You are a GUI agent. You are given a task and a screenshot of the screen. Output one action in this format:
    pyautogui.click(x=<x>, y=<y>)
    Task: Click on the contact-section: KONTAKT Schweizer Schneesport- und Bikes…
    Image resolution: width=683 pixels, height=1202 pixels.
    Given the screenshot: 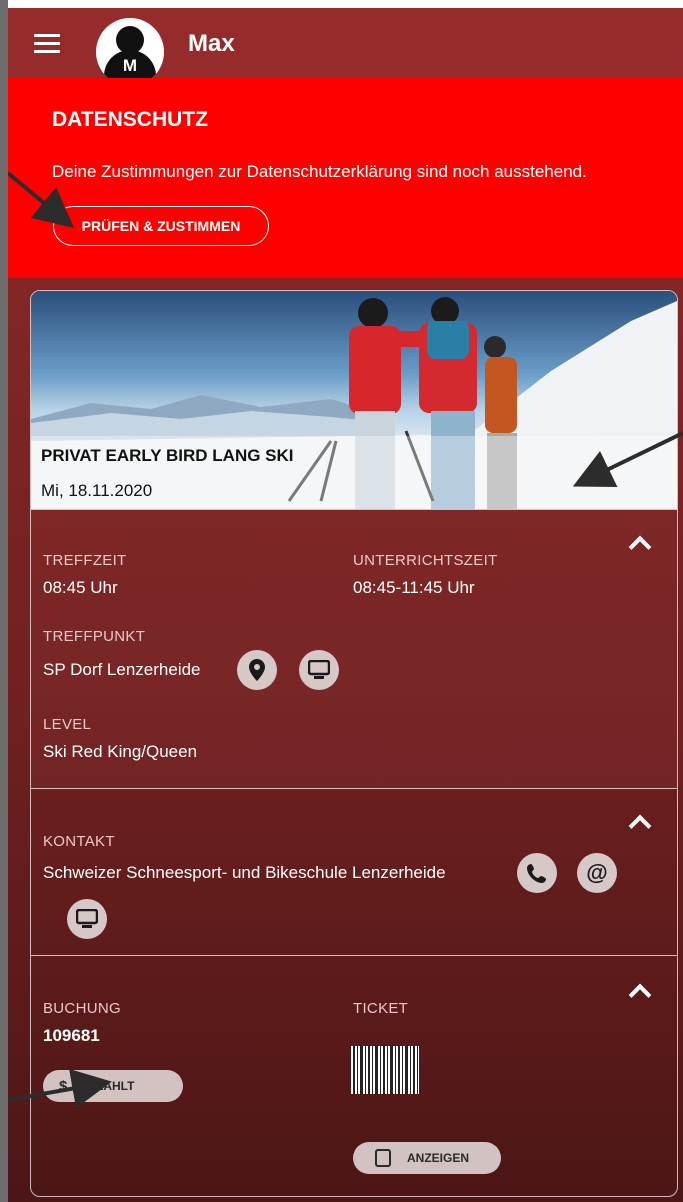 What is the action you would take?
    pyautogui.click(x=354, y=871)
    